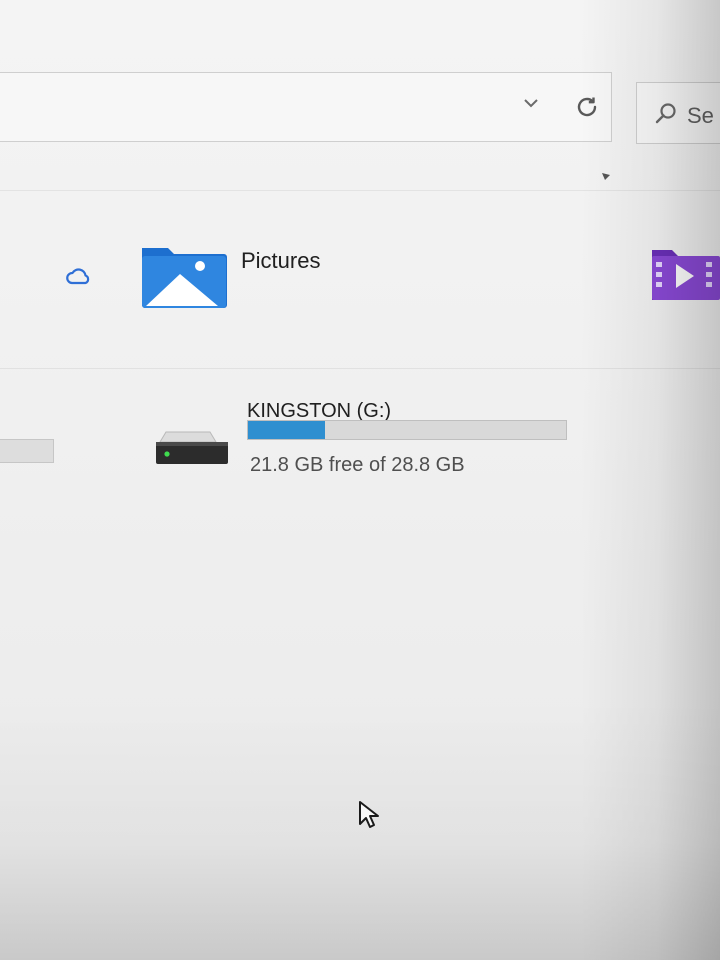 The height and width of the screenshot is (960, 720). What do you see at coordinates (531, 103) in the screenshot?
I see `chevron-down-icon` at bounding box center [531, 103].